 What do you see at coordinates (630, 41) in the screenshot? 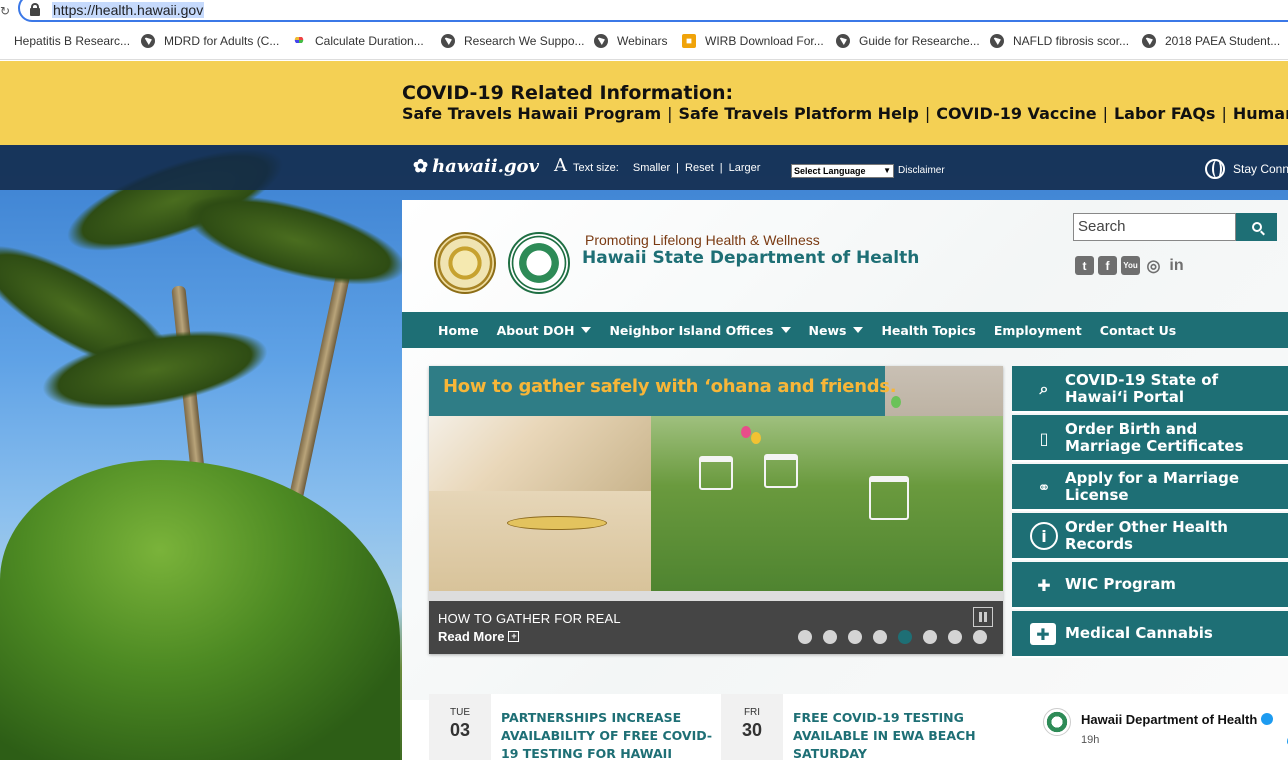
I see `bookmark-item: Webinars` at bounding box center [630, 41].